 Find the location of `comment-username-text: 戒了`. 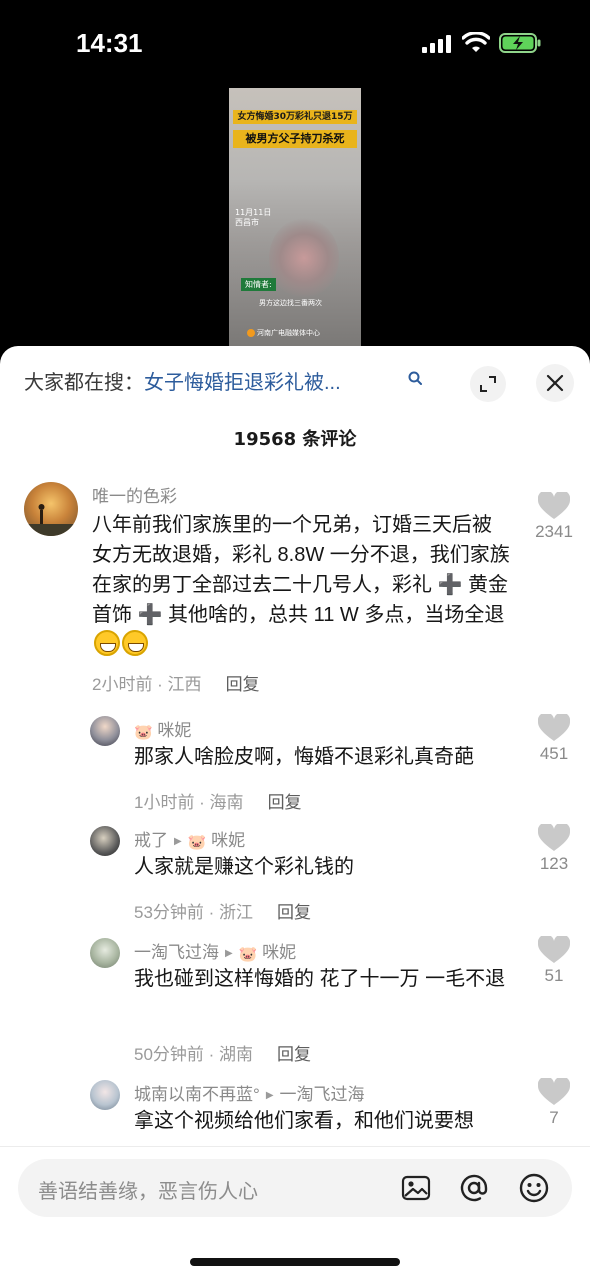

comment-username-text: 戒了 is located at coordinates (151, 840).